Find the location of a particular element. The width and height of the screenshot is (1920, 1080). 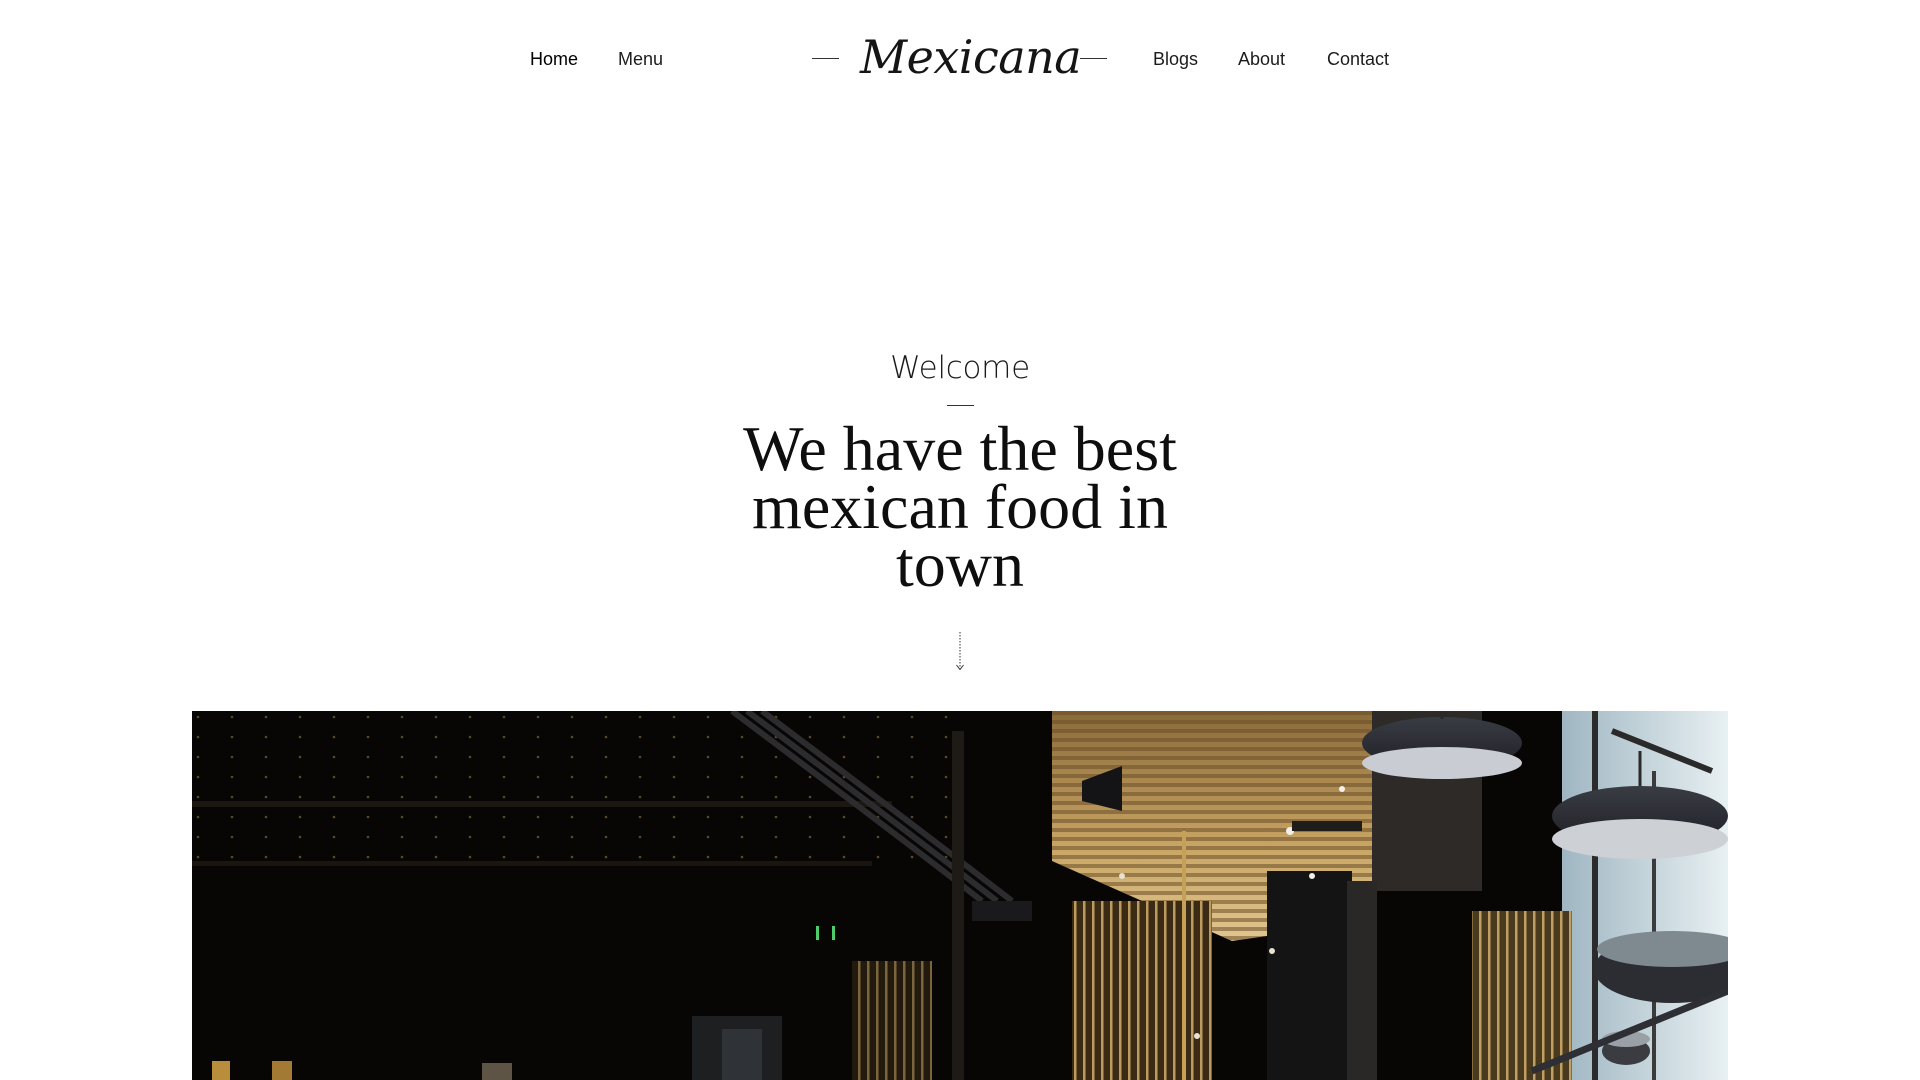

headline-line-2: mexican food in is located at coordinates (960, 506).